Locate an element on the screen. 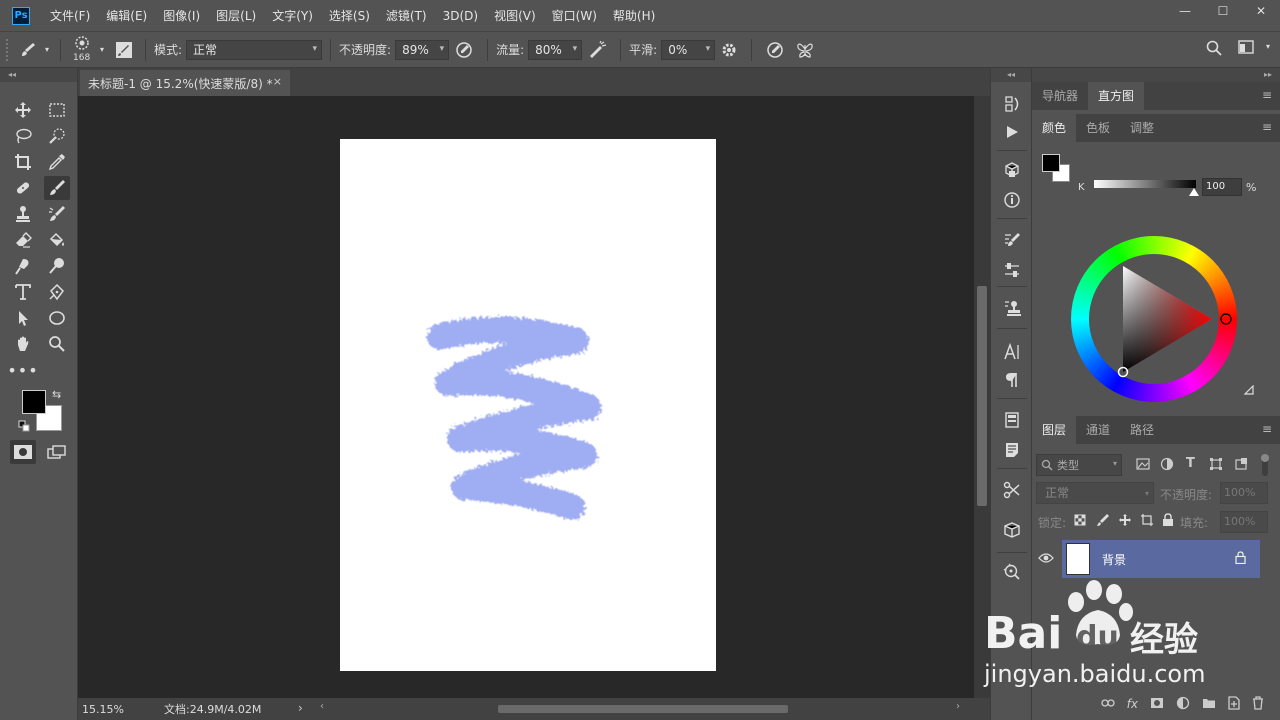  tab-adjustments: 调整 is located at coordinates (1142, 128).